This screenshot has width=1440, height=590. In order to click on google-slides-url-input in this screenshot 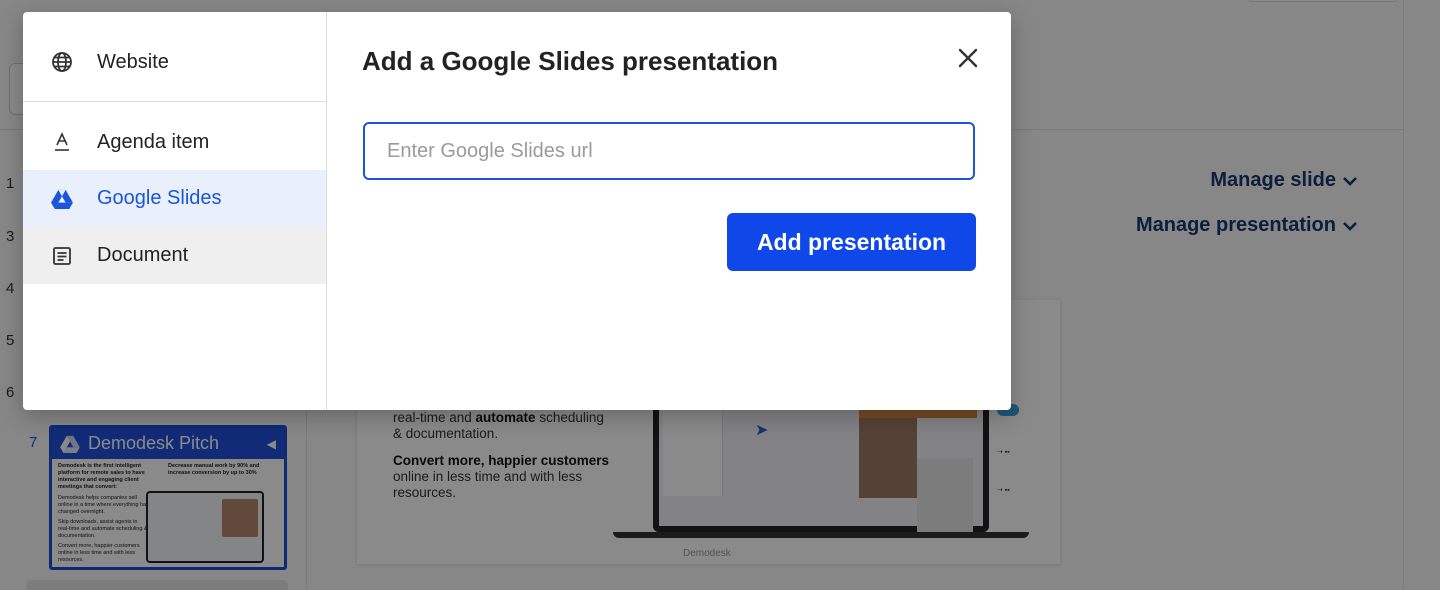, I will do `click(669, 151)`.